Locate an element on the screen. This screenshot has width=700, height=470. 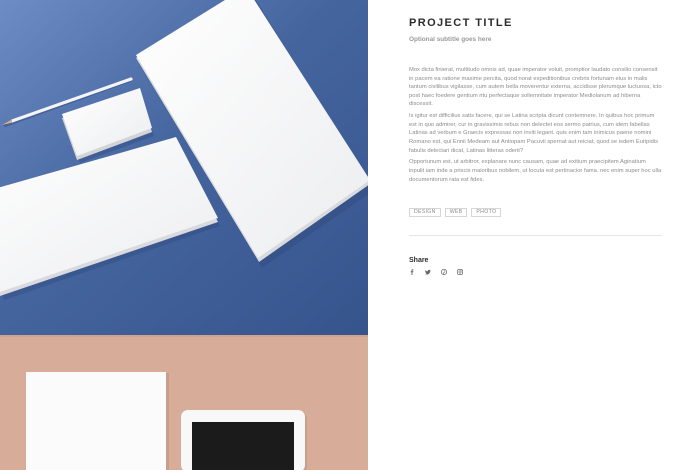
instagram-icon is located at coordinates (460, 271).